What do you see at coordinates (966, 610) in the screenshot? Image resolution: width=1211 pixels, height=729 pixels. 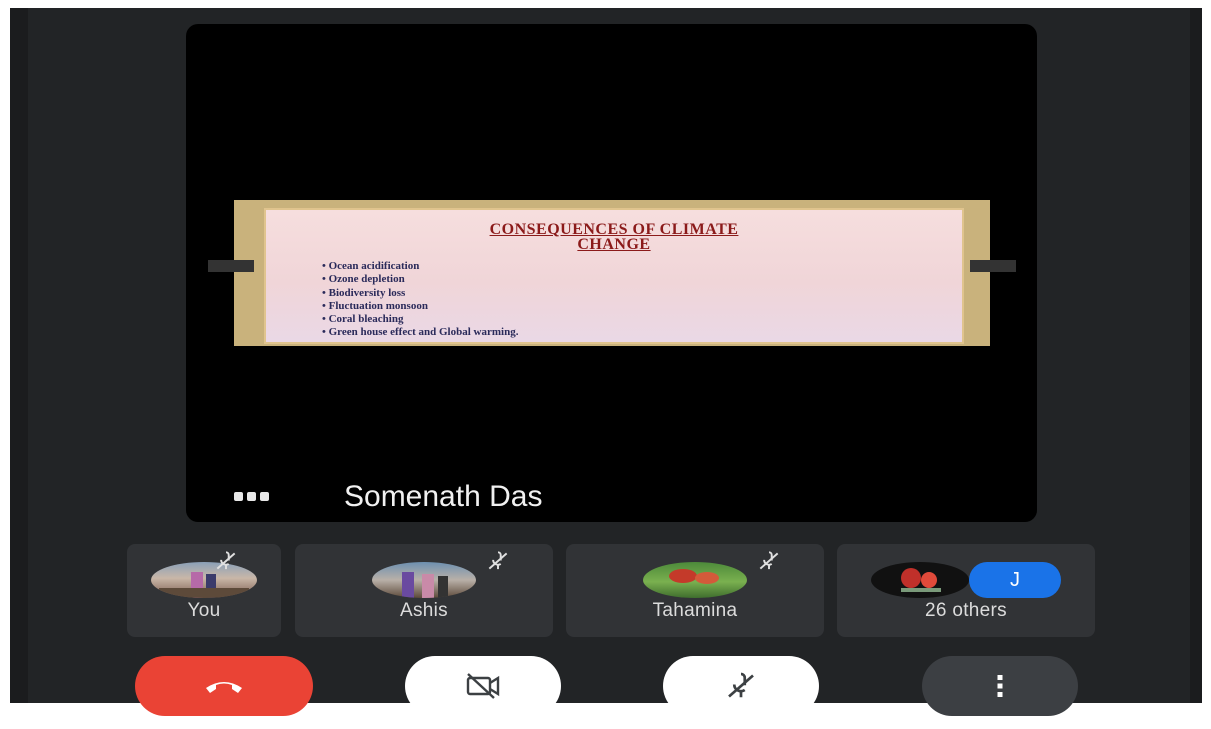 I see `participant-name: 26 others` at bounding box center [966, 610].